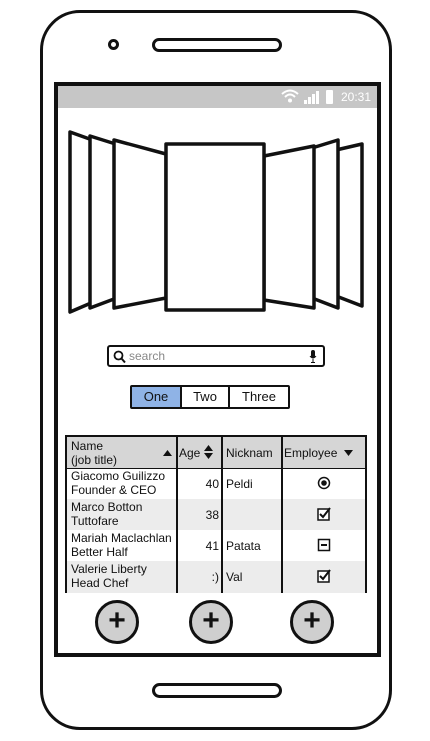  Describe the element at coordinates (109, 569) in the screenshot. I see `row-name: Valerie Liberty` at that location.